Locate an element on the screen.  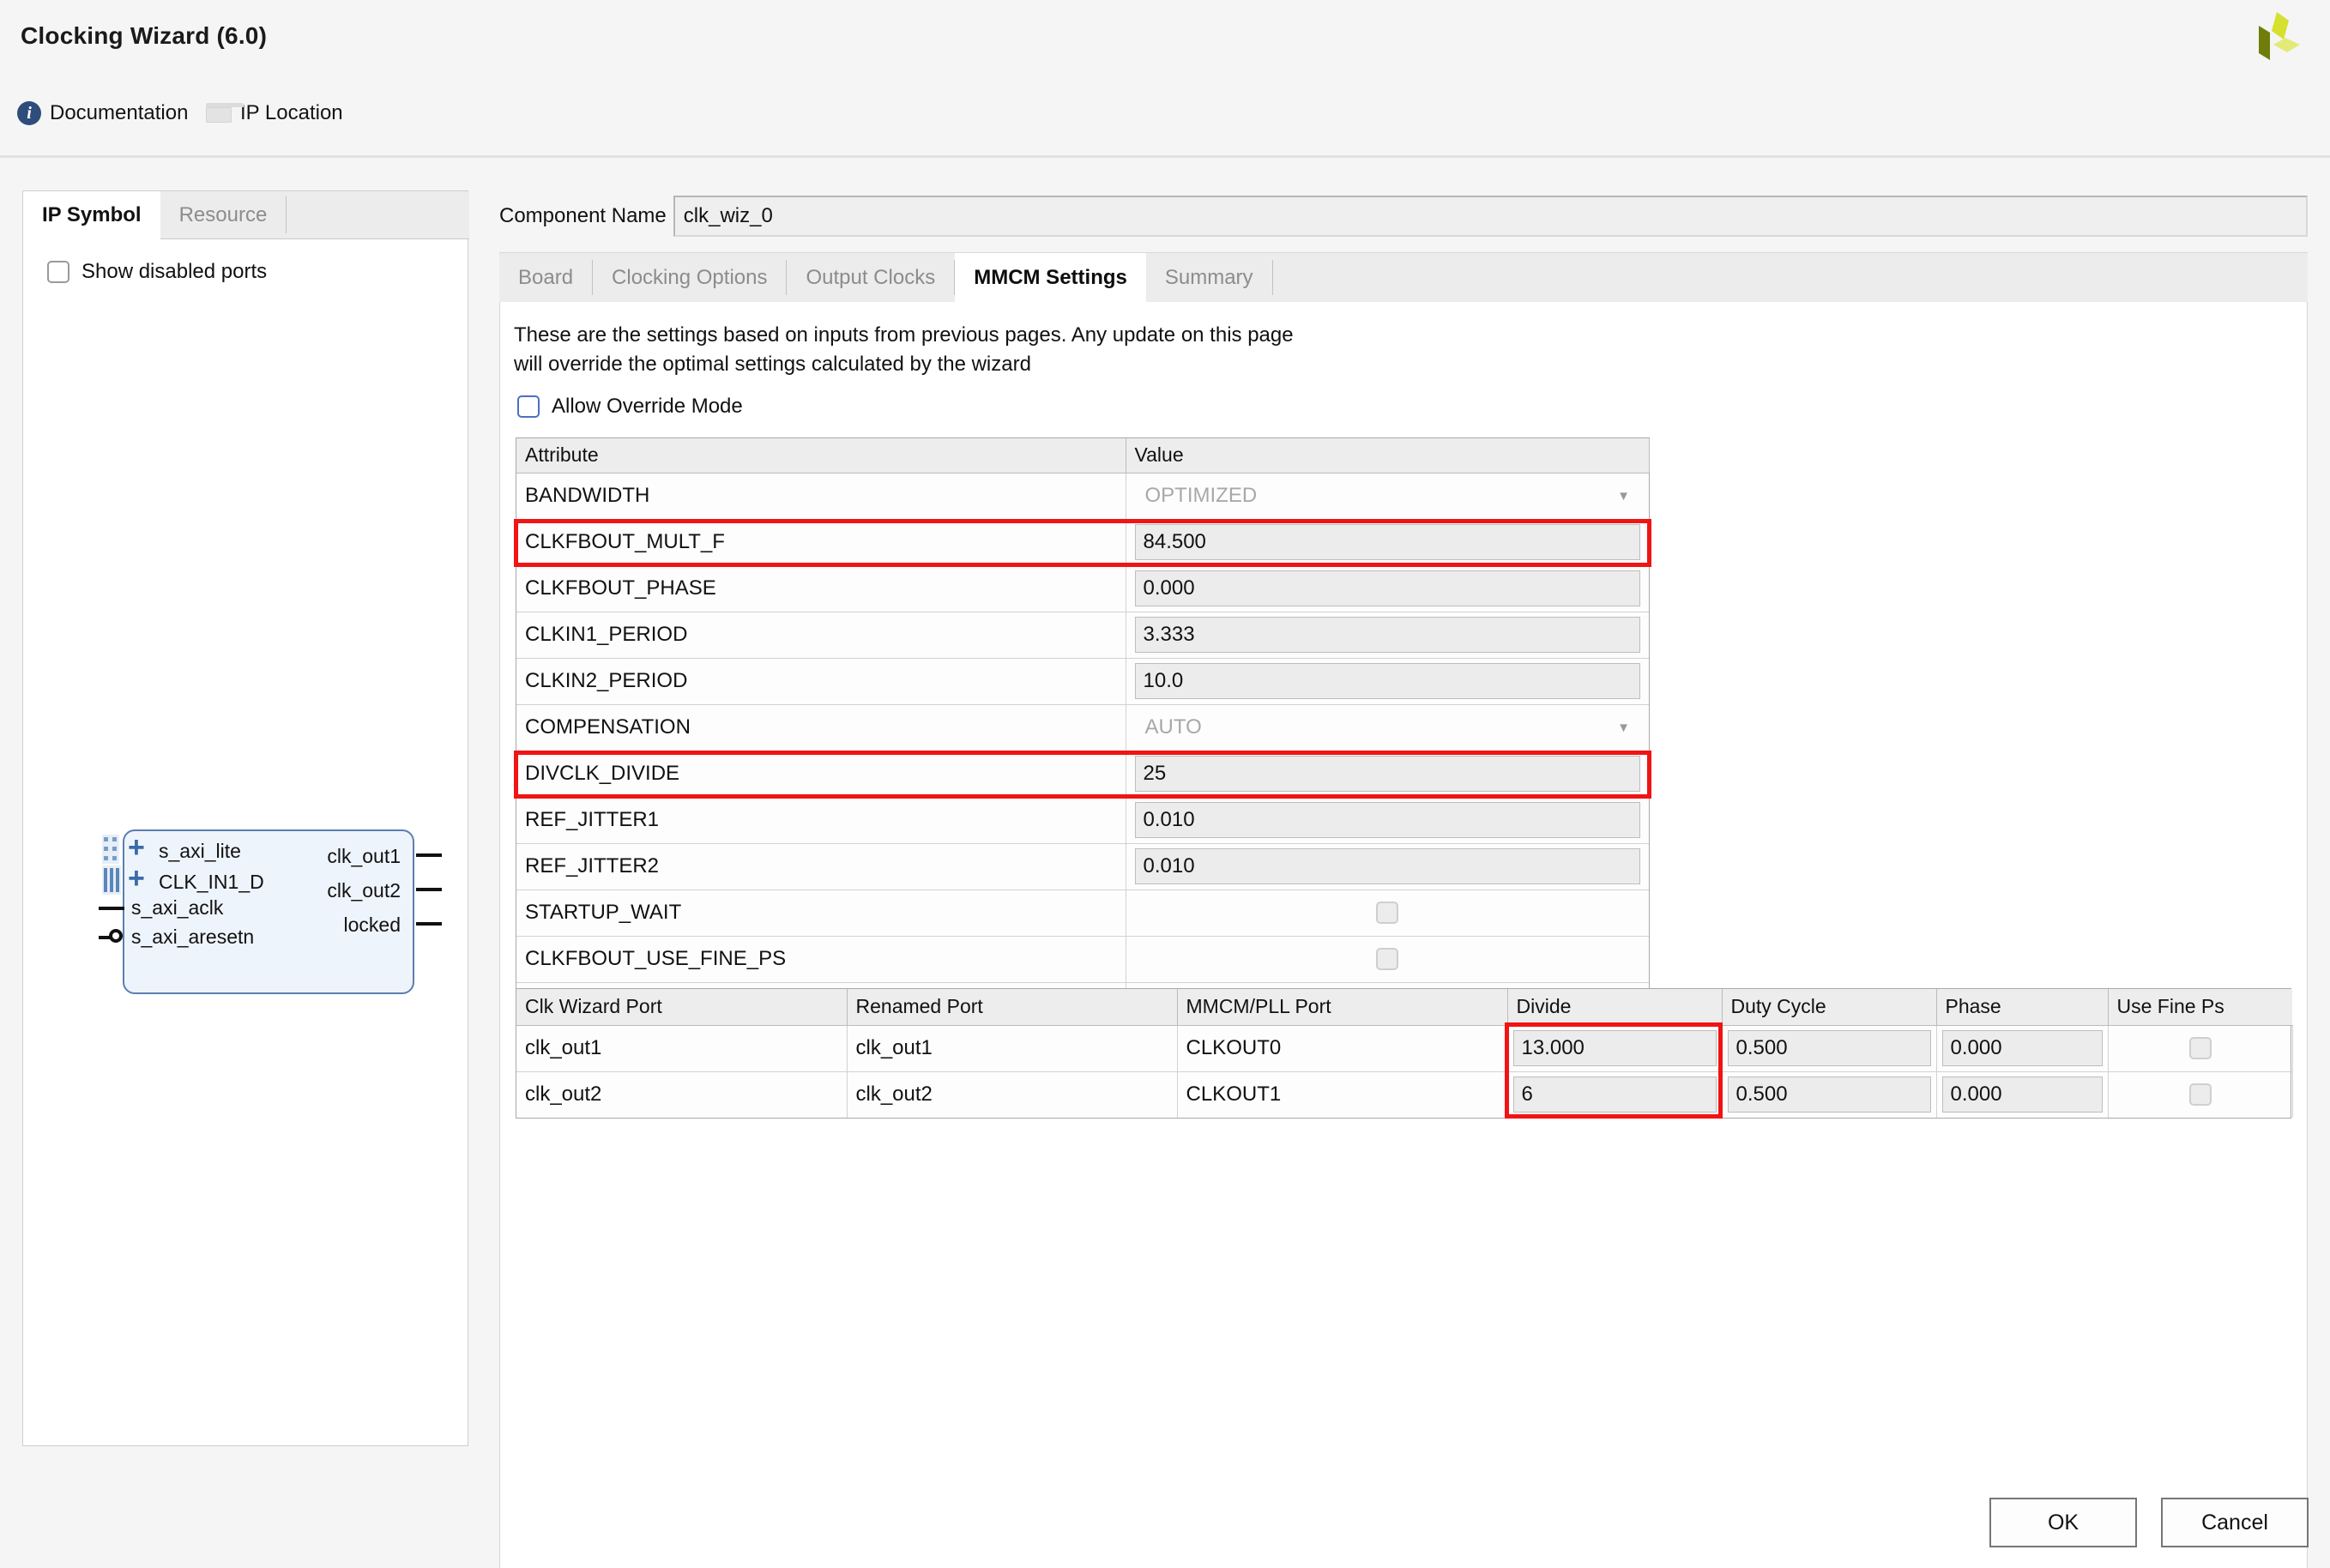
table-row: clk_out2 clk_out2 CLKOUT1 6 0.500 0.000 is located at coordinates (1404, 1094).